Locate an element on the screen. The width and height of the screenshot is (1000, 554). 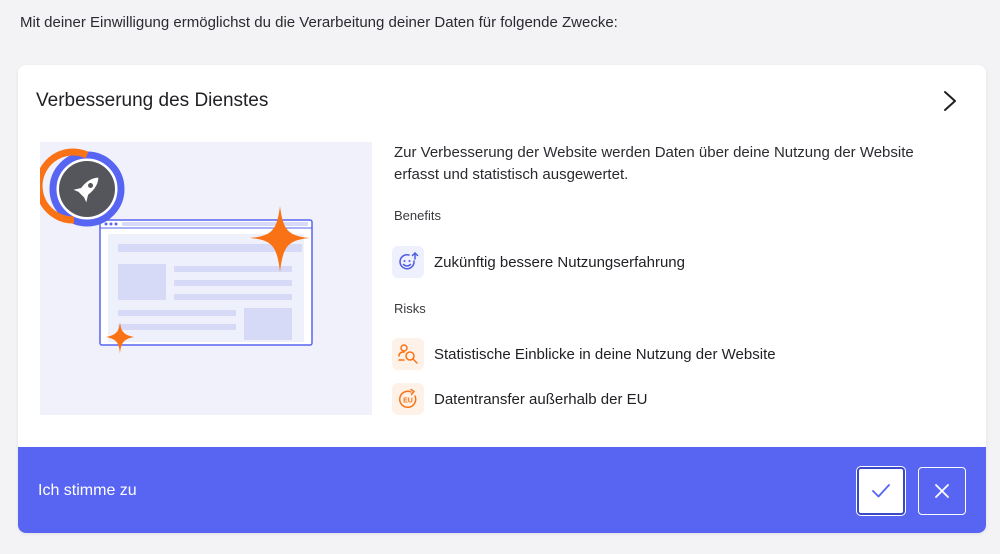
decline-button is located at coordinates (942, 491).